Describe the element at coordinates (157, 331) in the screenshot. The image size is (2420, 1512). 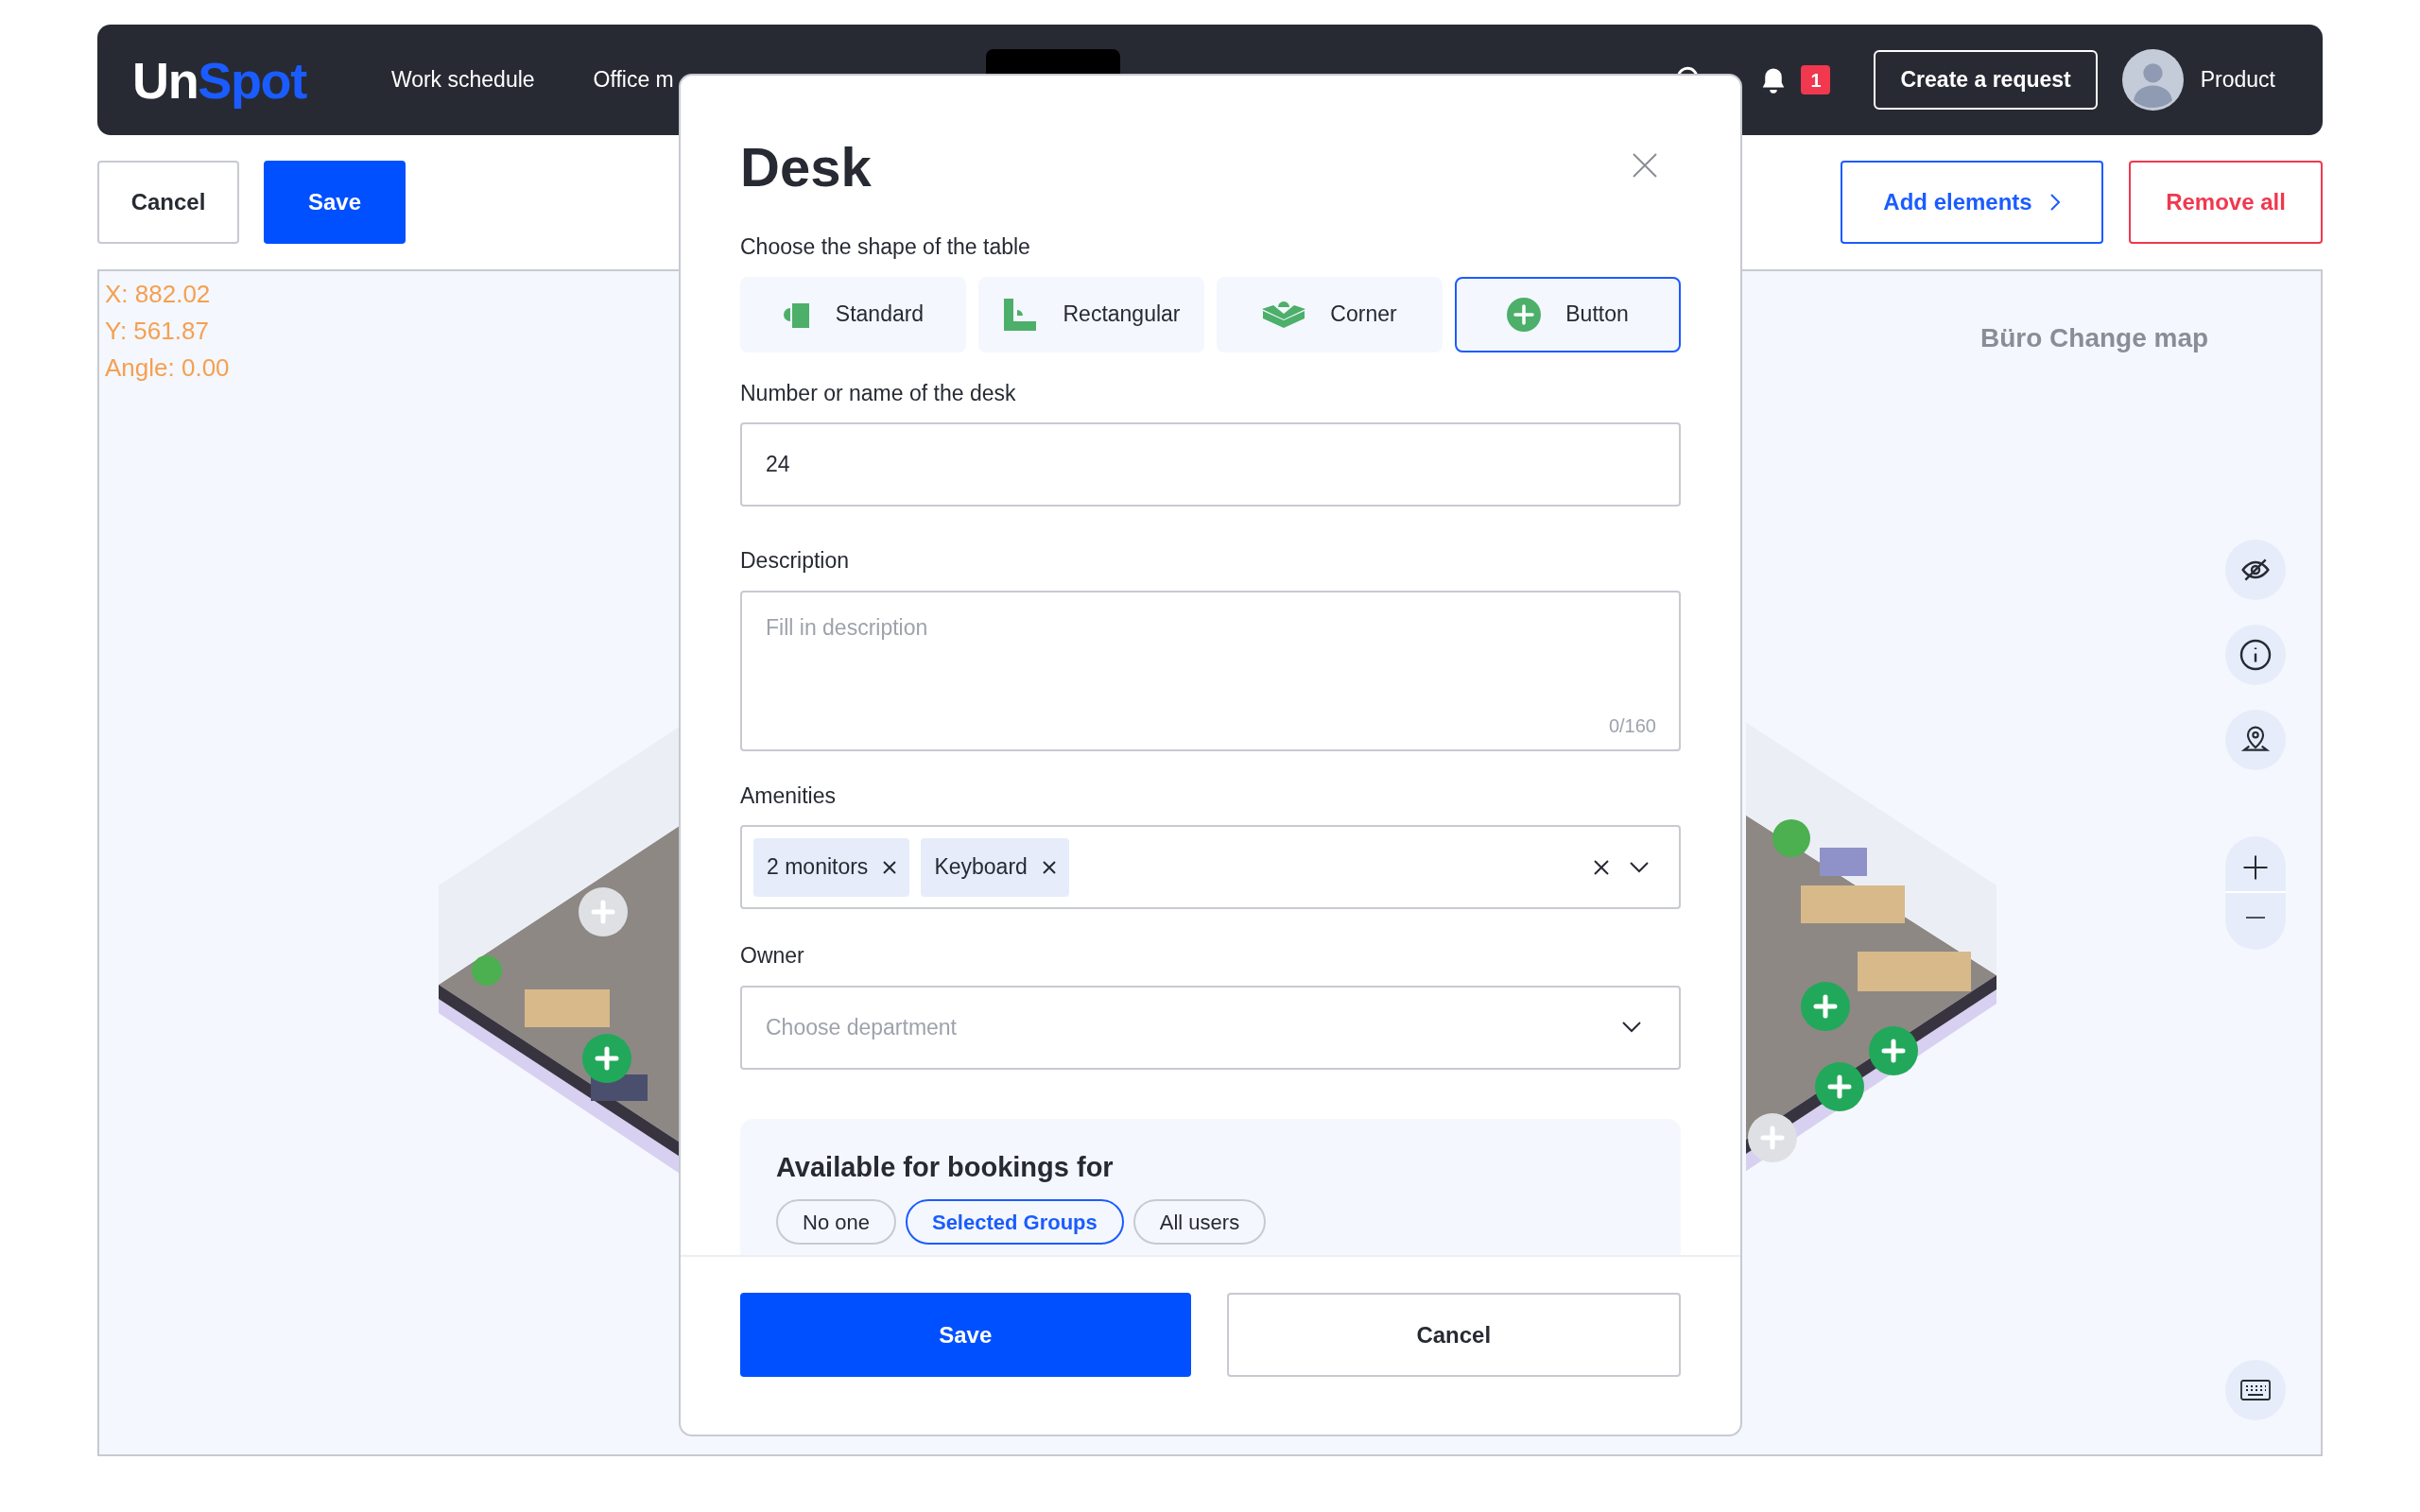
I see `coordinate-readout: Y: 561.87` at that location.